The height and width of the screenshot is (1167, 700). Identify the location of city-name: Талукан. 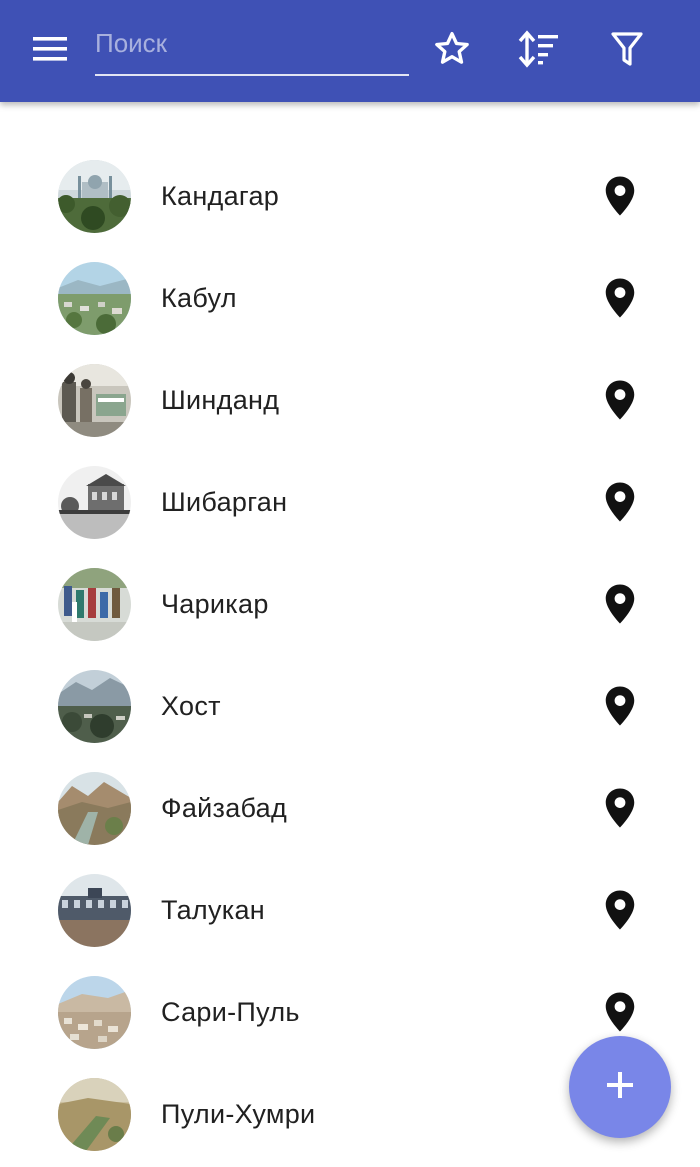
(213, 910).